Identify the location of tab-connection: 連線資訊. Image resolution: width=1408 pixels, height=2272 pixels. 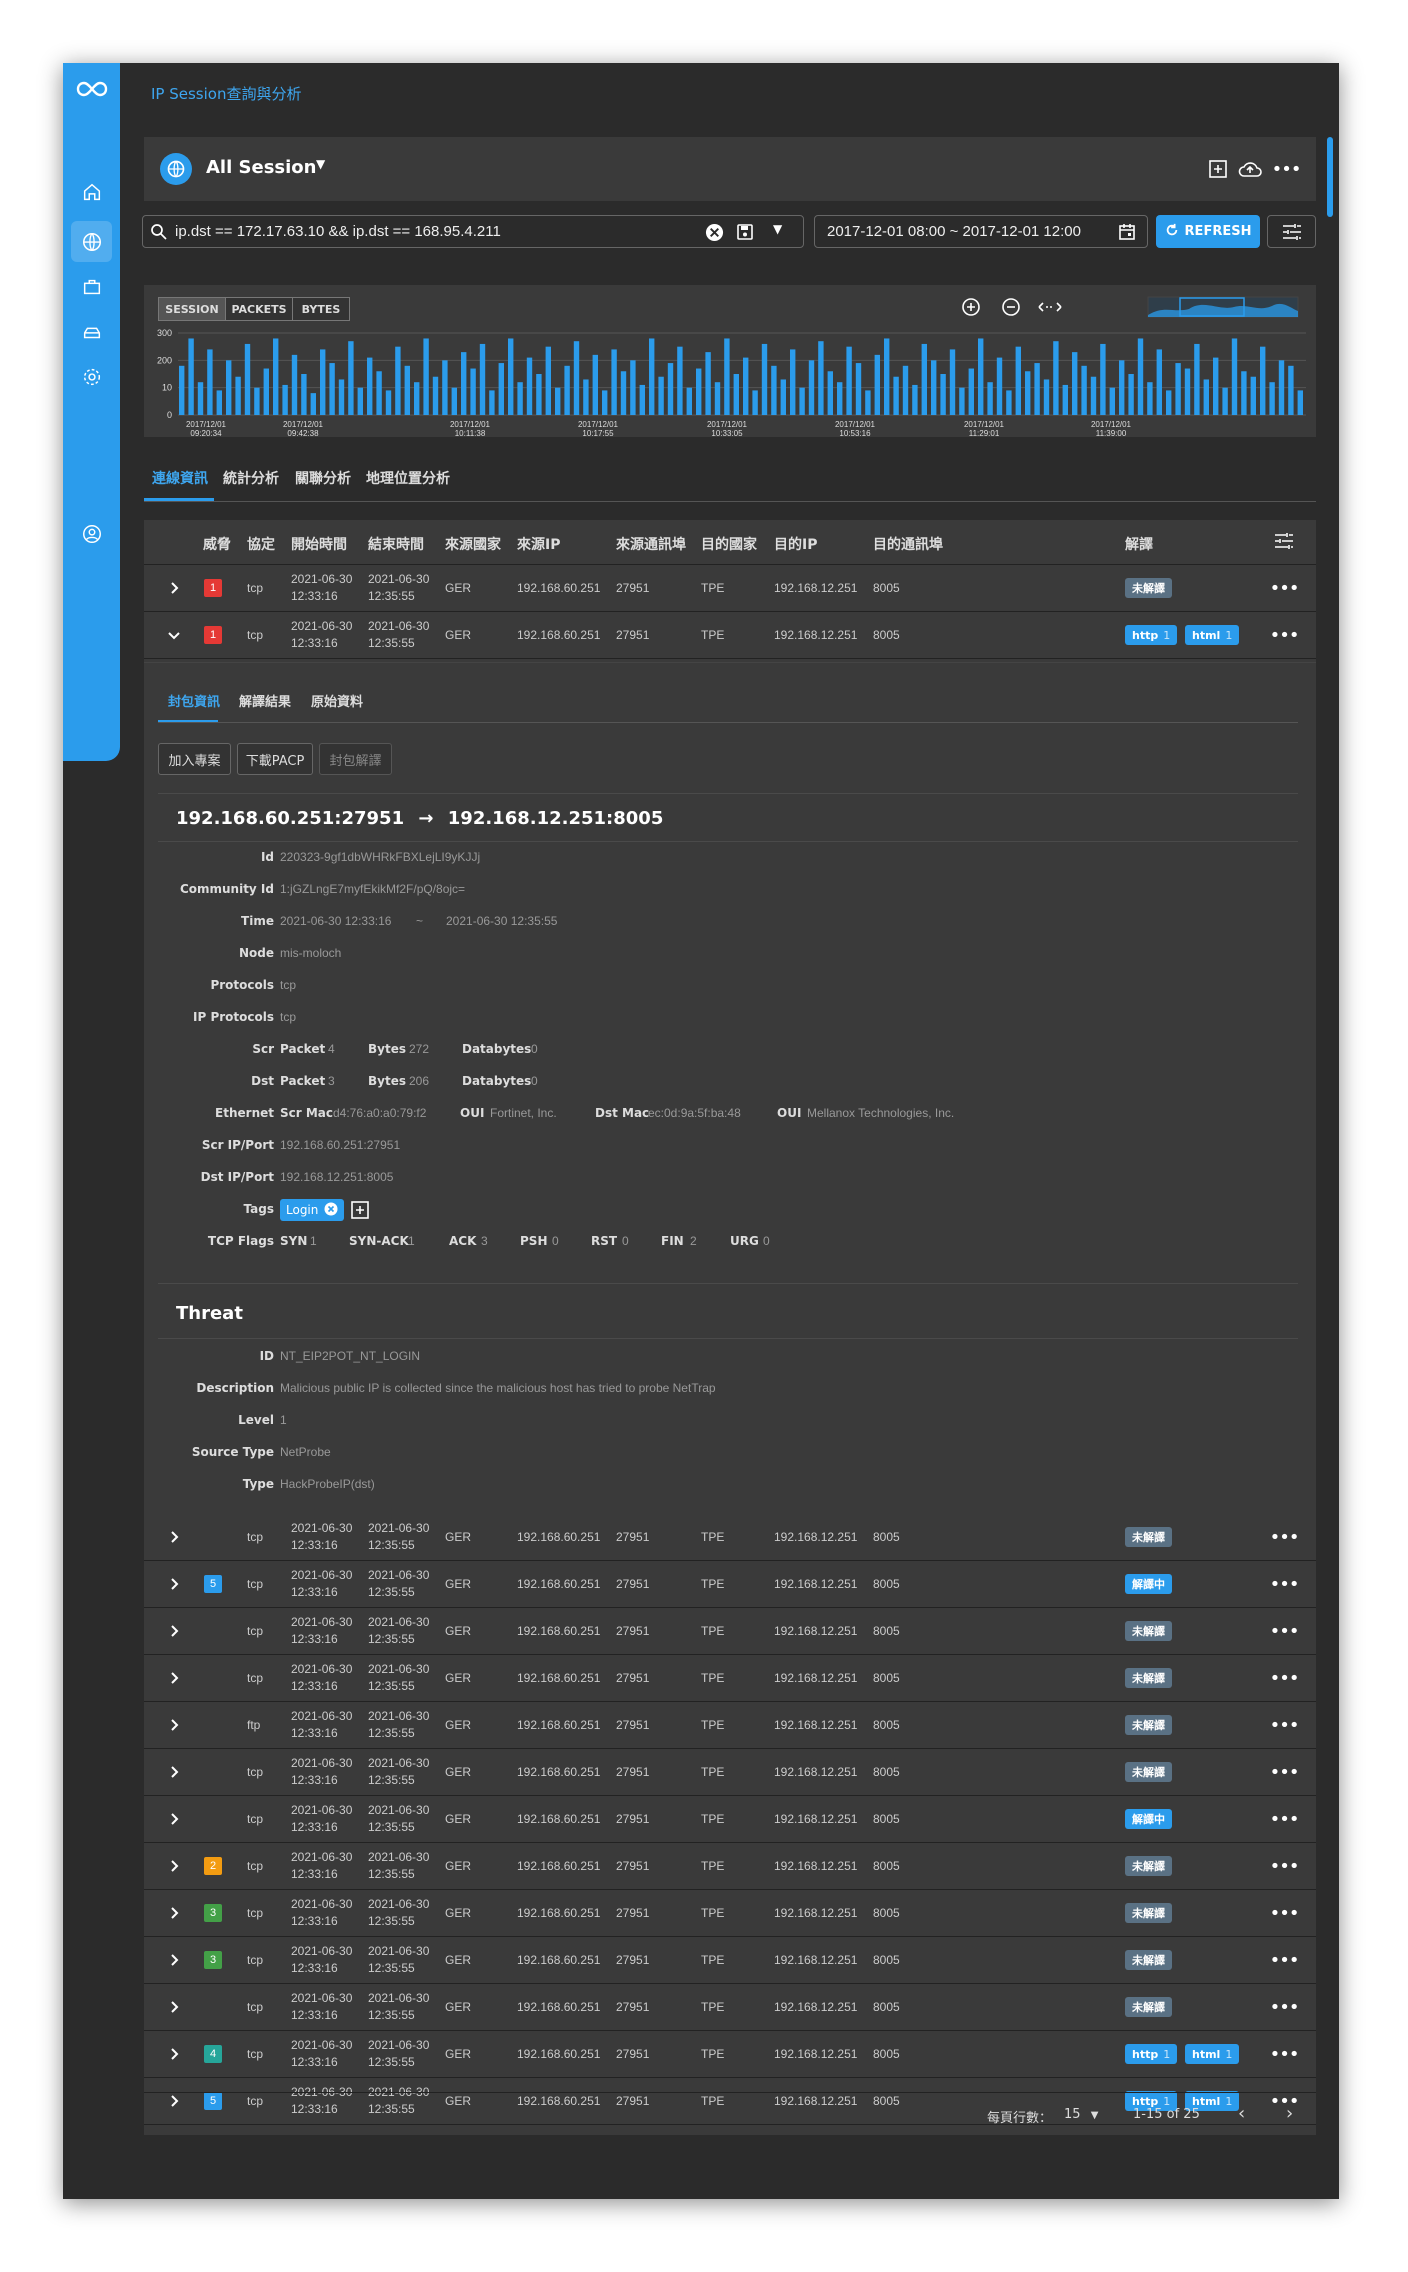
(180, 478).